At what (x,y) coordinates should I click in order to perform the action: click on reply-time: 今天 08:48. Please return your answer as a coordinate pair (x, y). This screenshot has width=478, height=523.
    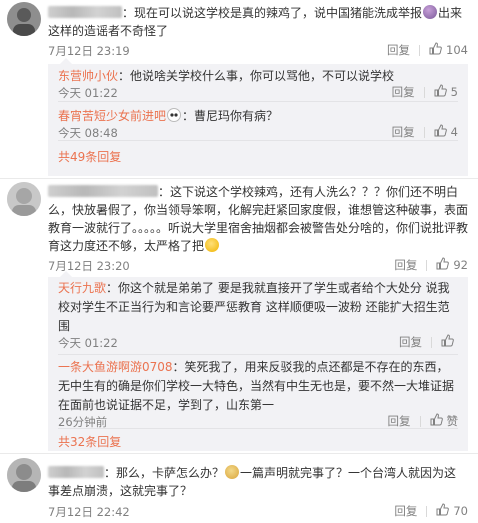
    Looking at the image, I should click on (88, 133).